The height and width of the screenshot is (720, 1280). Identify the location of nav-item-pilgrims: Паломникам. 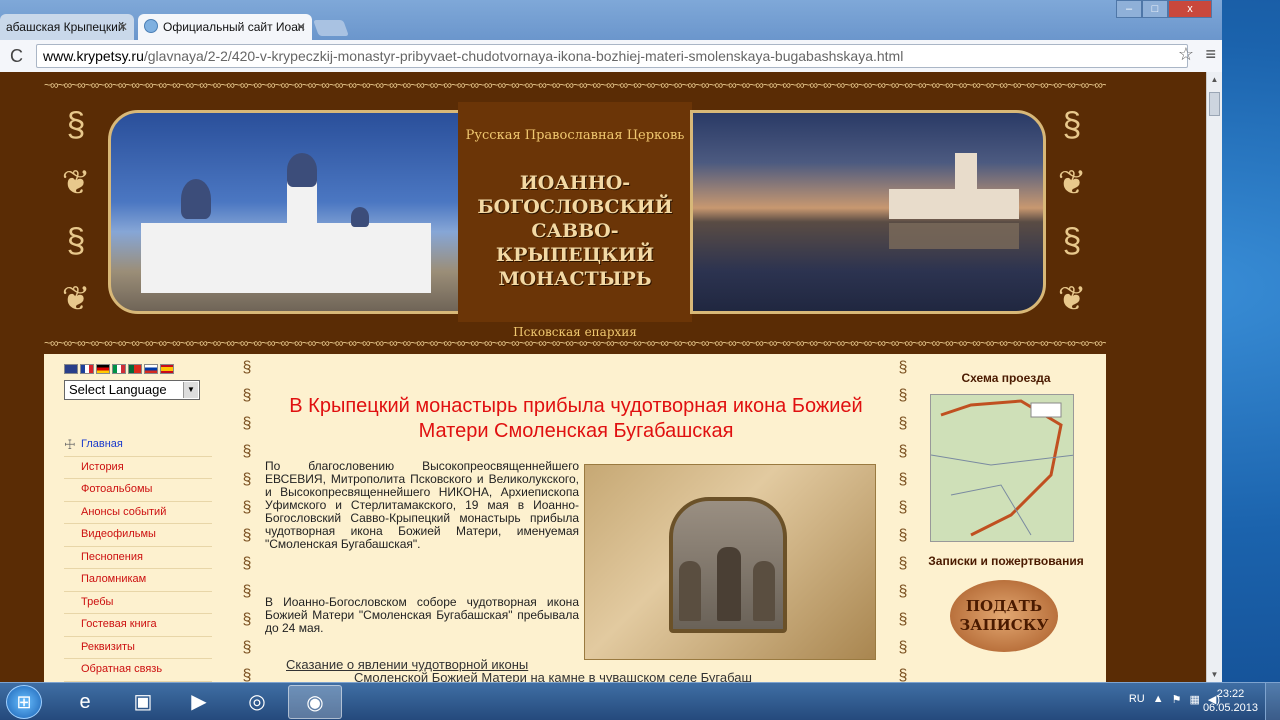
(138, 580).